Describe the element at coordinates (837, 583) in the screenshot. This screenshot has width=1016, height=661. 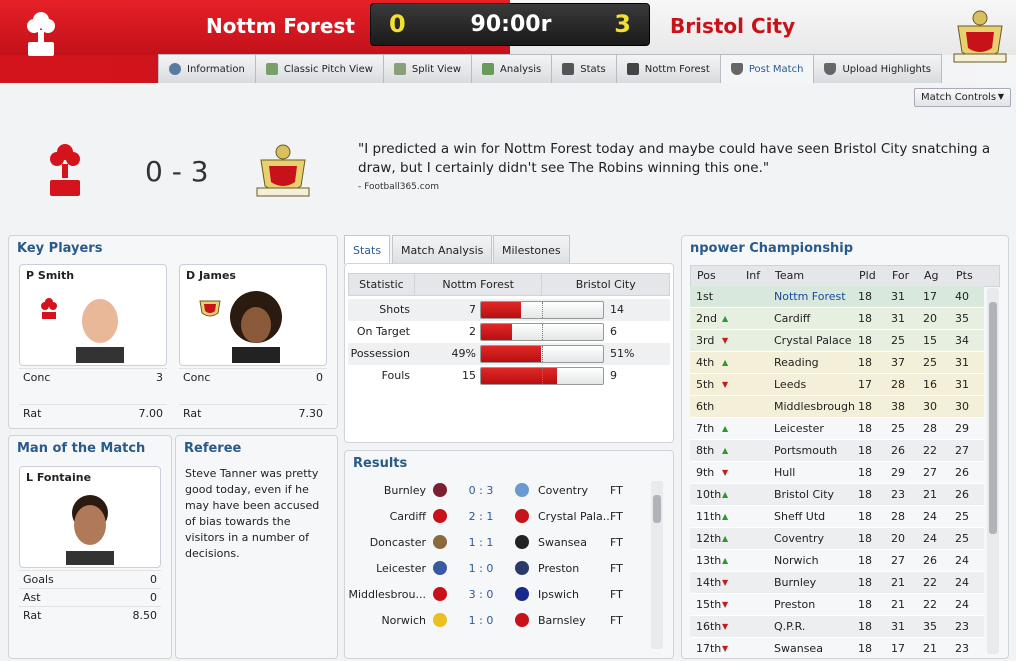
I see `league-row: 14th ▼ Burnley 18 21 22 24` at that location.